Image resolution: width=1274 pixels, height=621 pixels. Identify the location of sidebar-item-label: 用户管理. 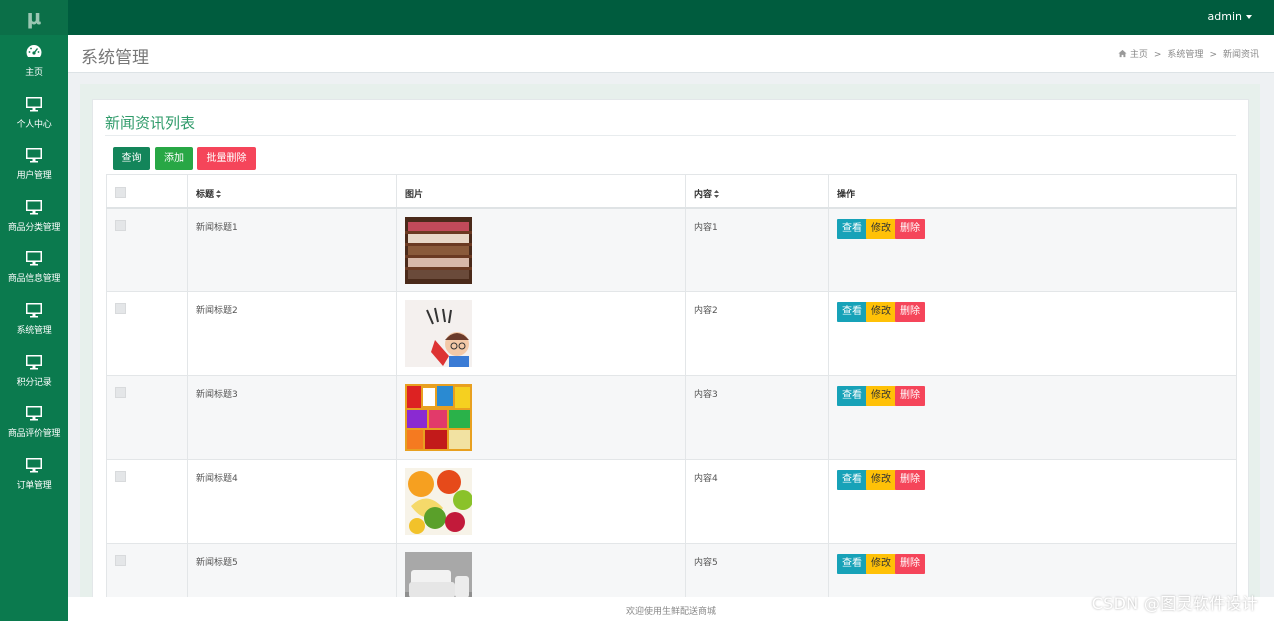
(34, 176).